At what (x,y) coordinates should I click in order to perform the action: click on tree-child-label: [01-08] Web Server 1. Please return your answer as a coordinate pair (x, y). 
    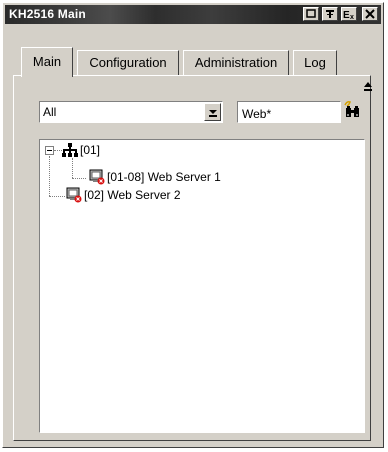
    Looking at the image, I should click on (164, 177).